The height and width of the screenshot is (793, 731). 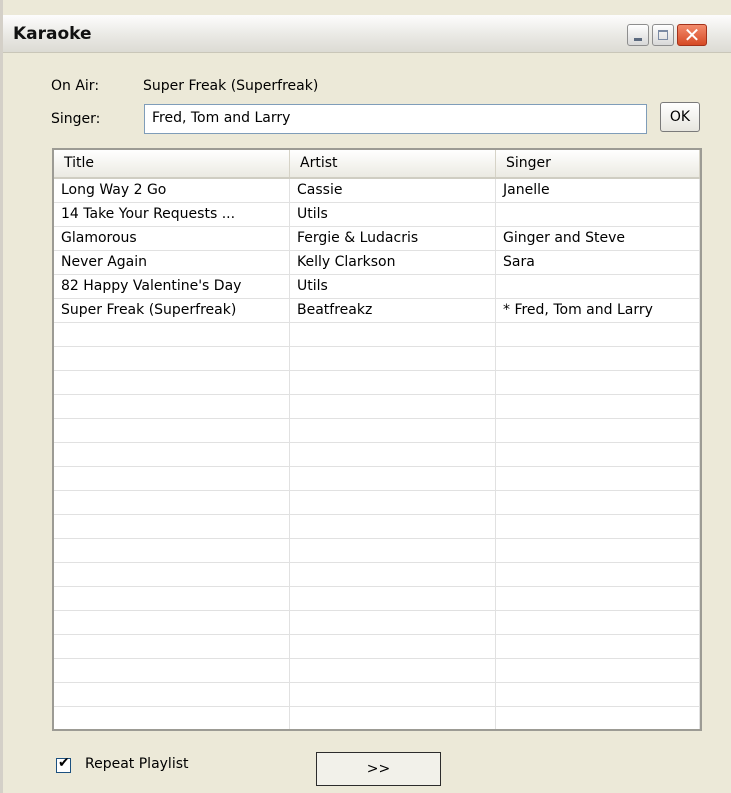 What do you see at coordinates (393, 163) in the screenshot?
I see `column-header-artist: Artist` at bounding box center [393, 163].